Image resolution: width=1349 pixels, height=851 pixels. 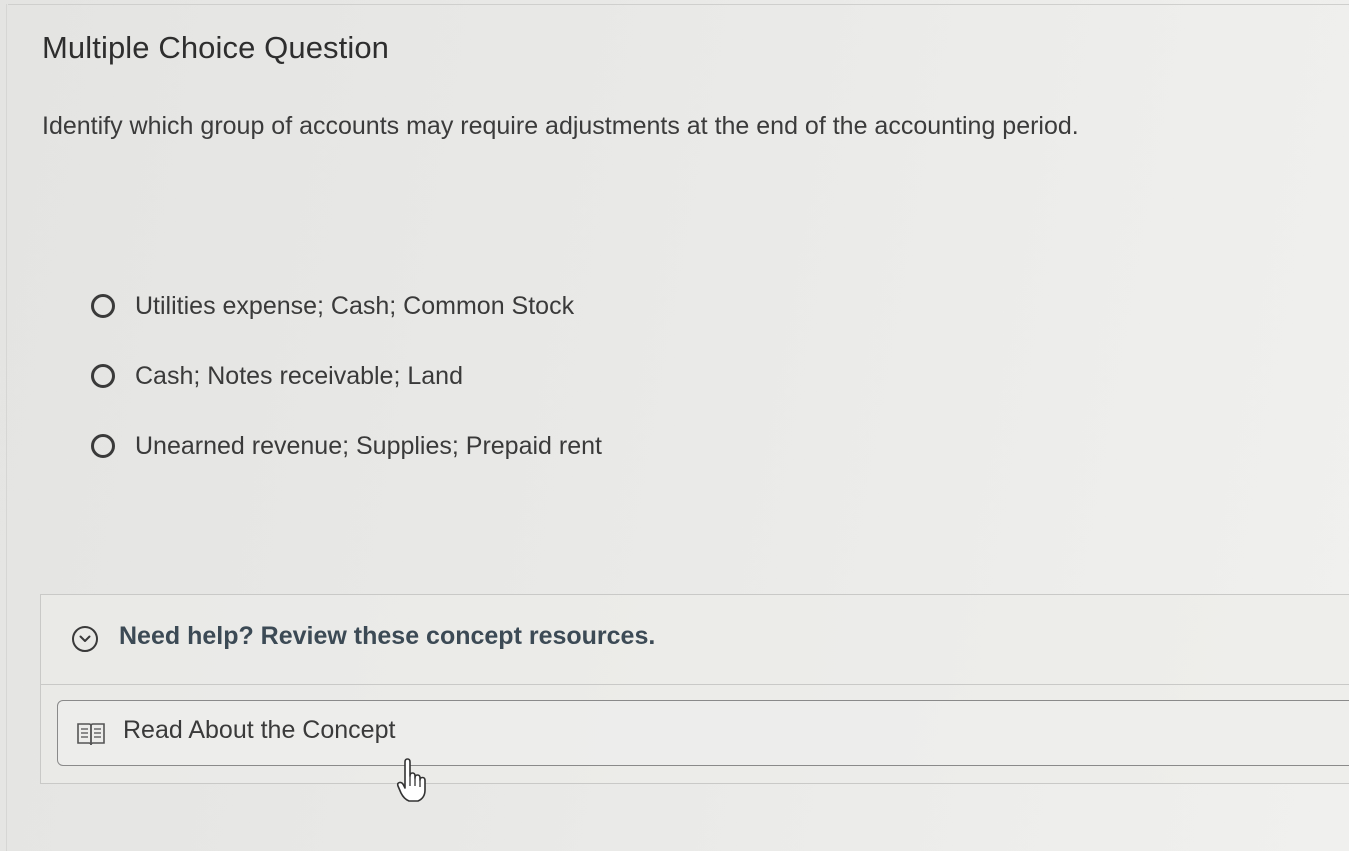 I want to click on left-divider, so click(x=6, y=427).